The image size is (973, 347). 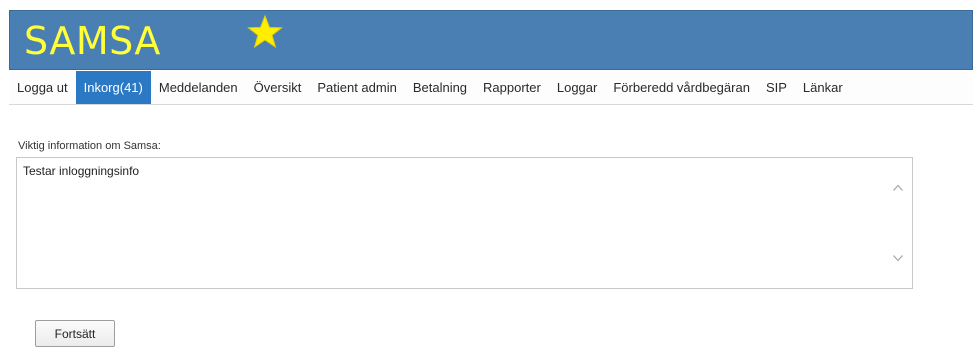 I want to click on chevron-down-icon, so click(x=898, y=258).